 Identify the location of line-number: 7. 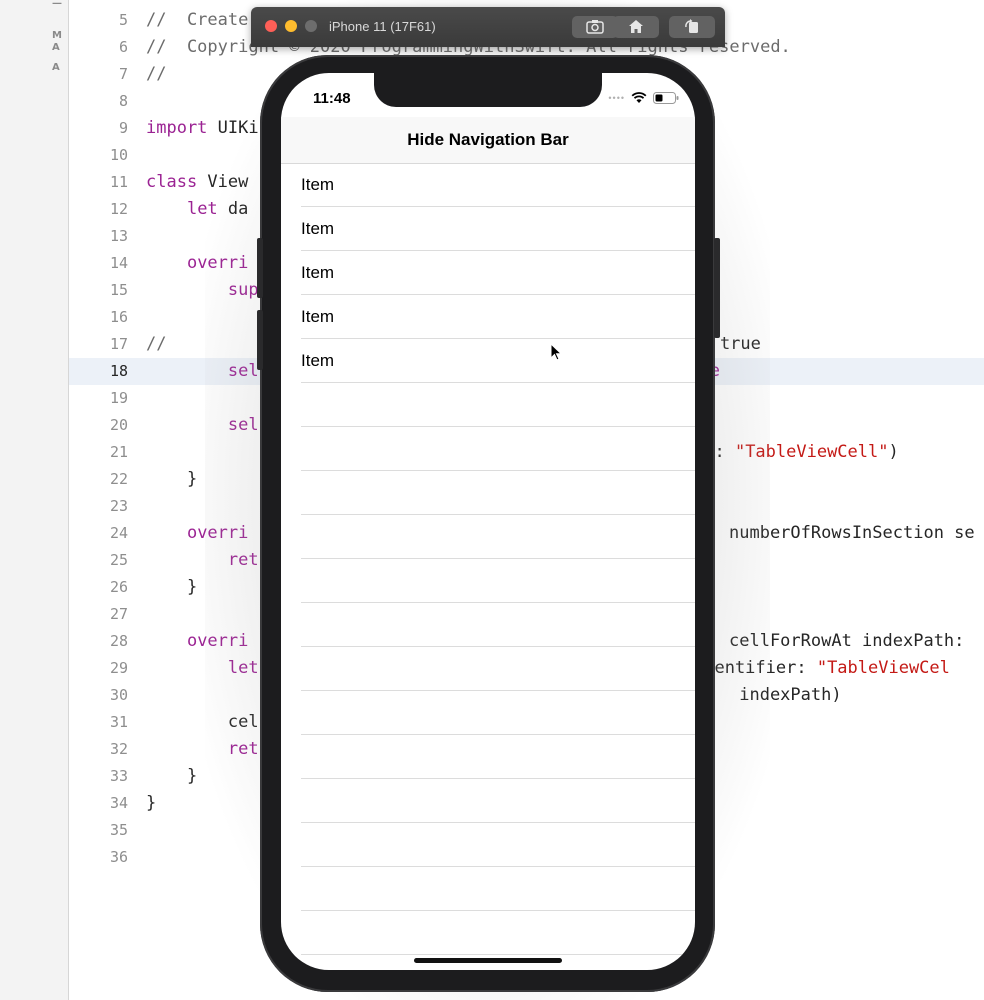
(123, 74).